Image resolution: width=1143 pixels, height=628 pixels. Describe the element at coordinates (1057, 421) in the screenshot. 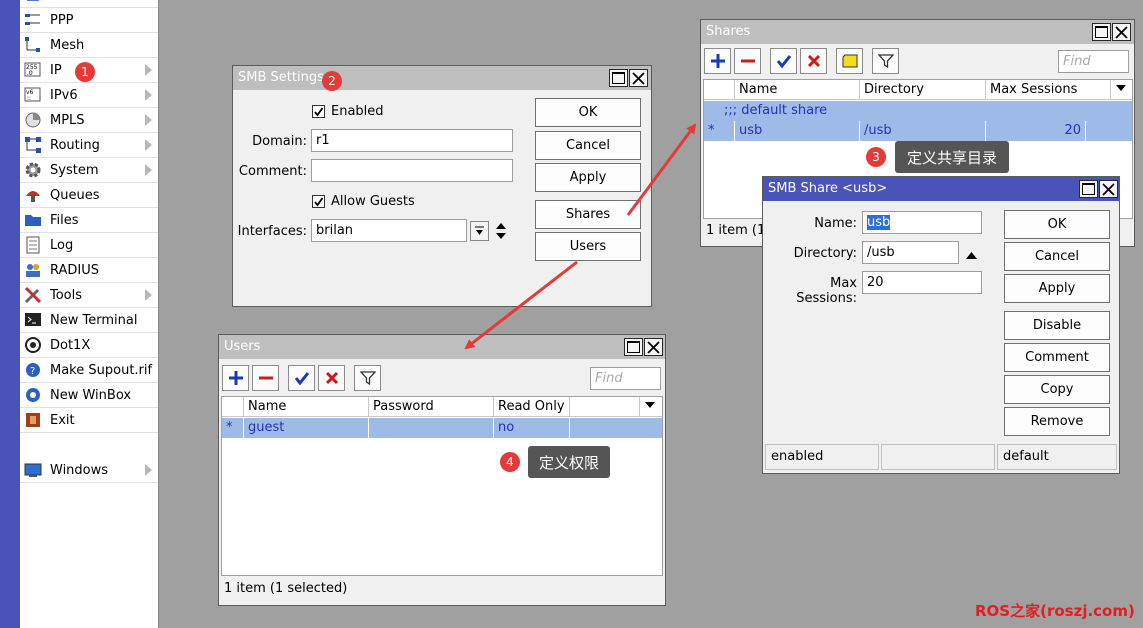

I see `remove-button: Remove` at that location.